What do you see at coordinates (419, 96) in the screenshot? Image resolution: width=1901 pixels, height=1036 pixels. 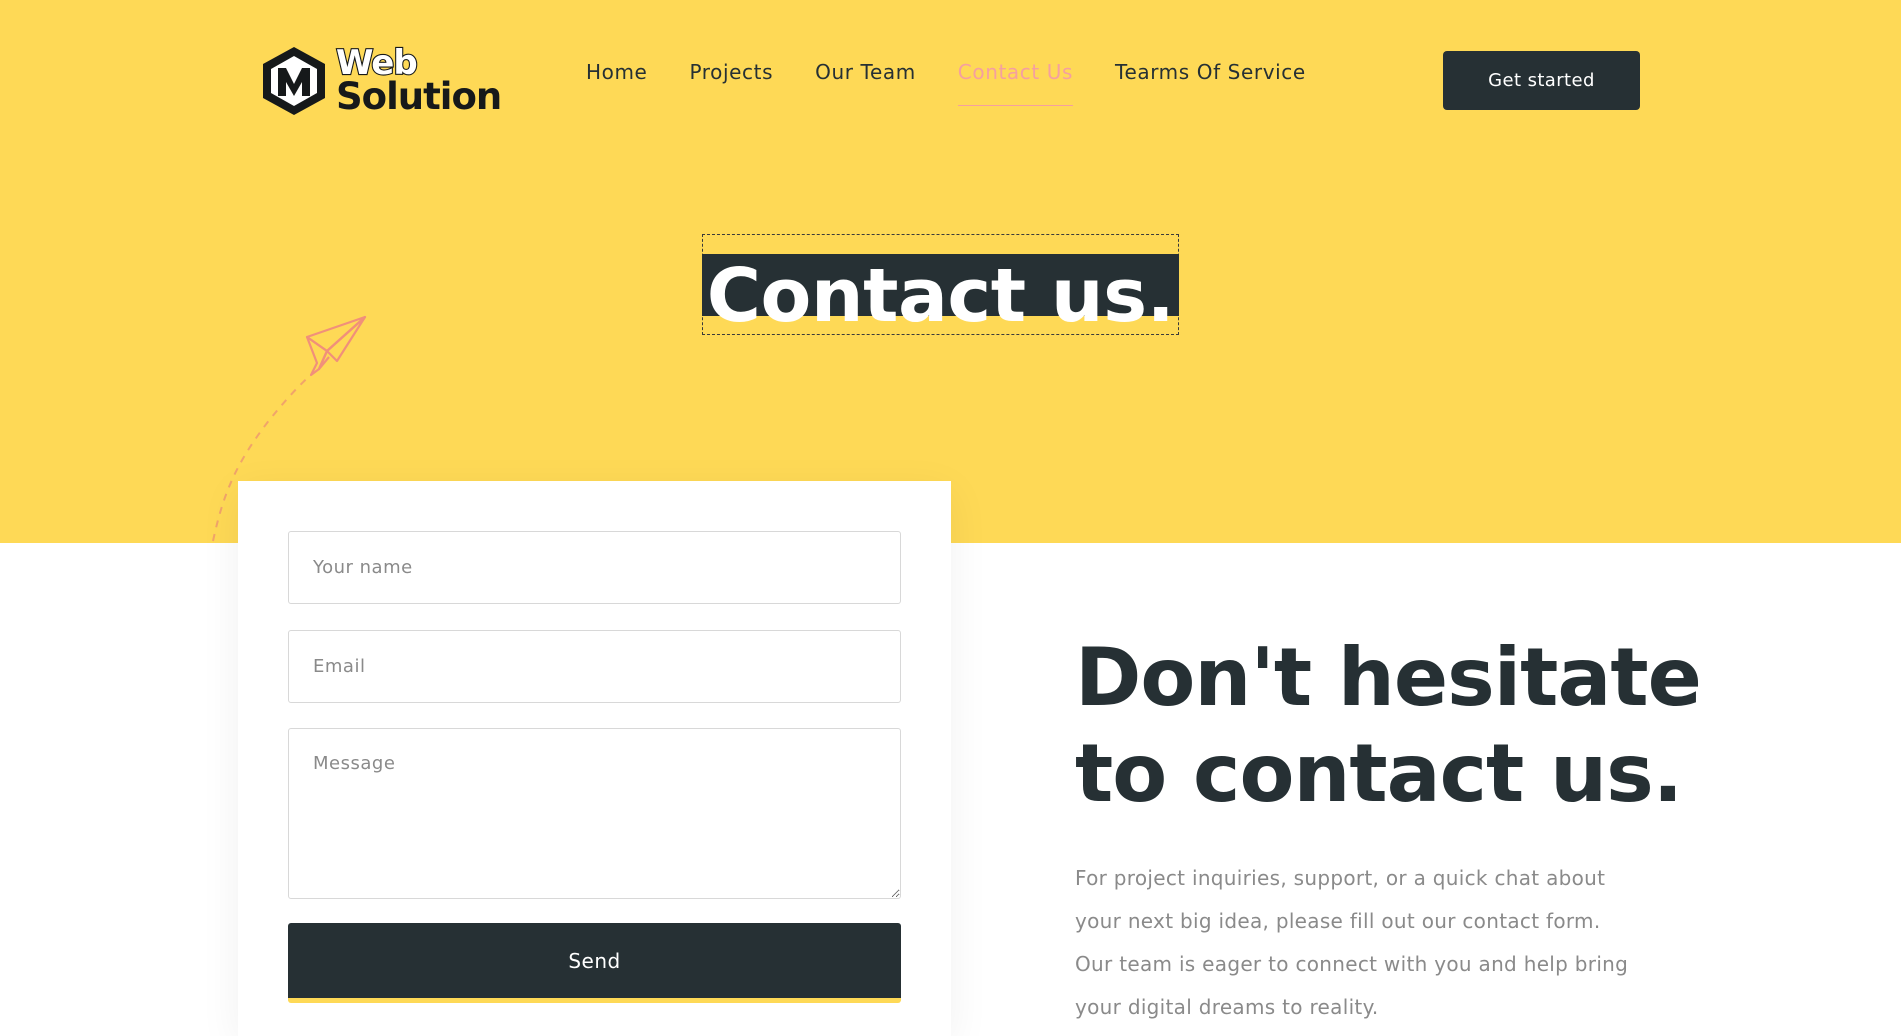 I see `logo-text-solution: Solution` at bounding box center [419, 96].